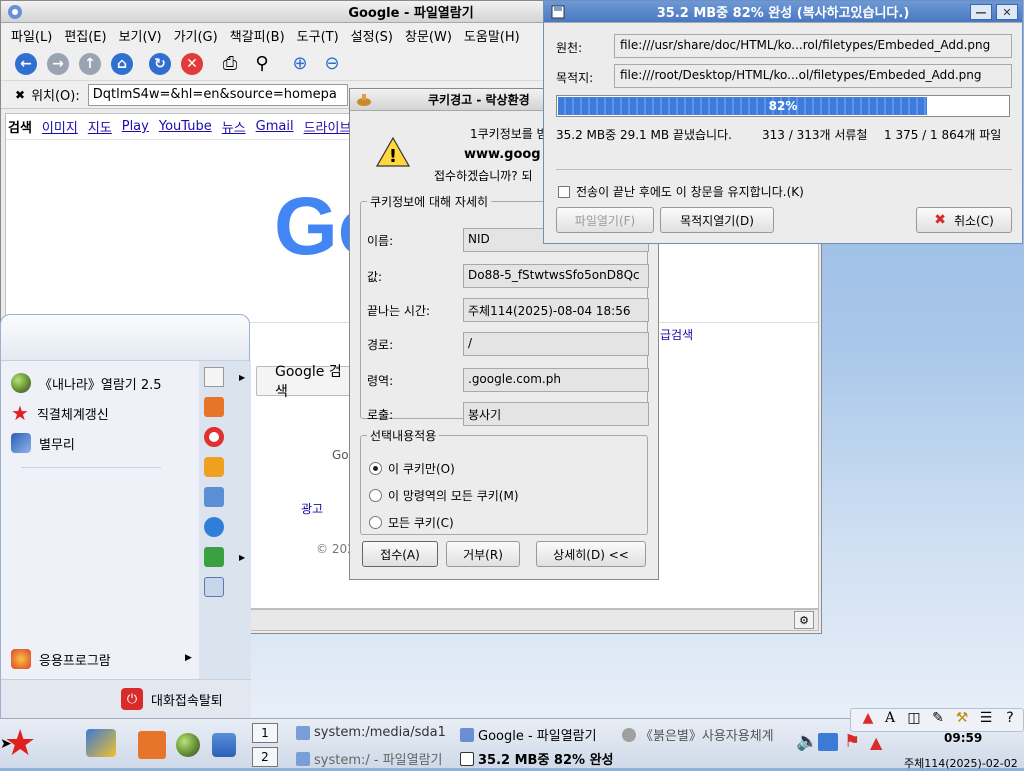 The height and width of the screenshot is (771, 1024). Describe the element at coordinates (605, 220) in the screenshot. I see `open-file-button: 파일열기(F)` at that location.